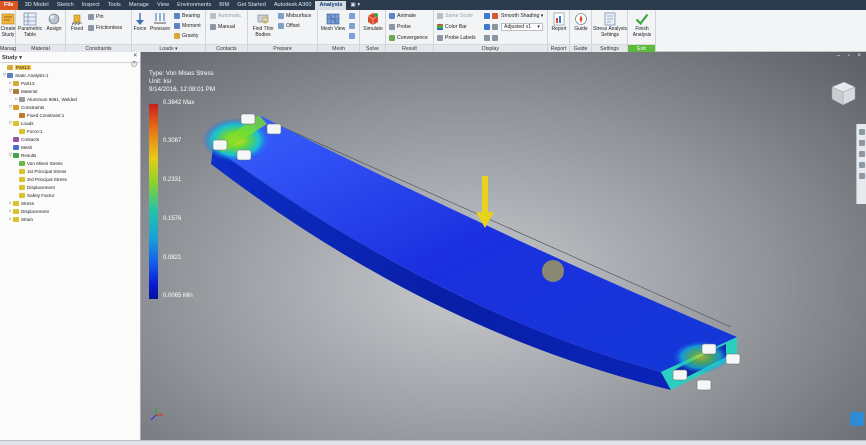 The width and height of the screenshot is (866, 445). Describe the element at coordinates (9, 5) in the screenshot. I see `tab-file: File` at that location.